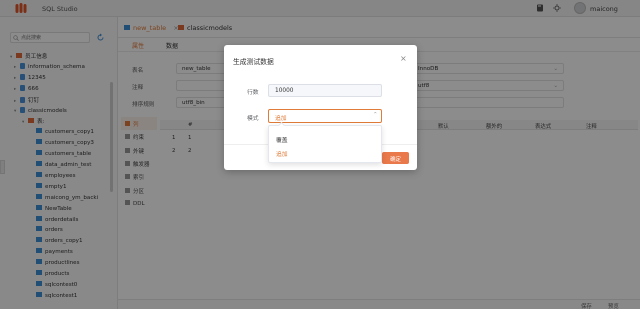 This screenshot has width=640, height=309. I want to click on option-append: 追加, so click(325, 152).